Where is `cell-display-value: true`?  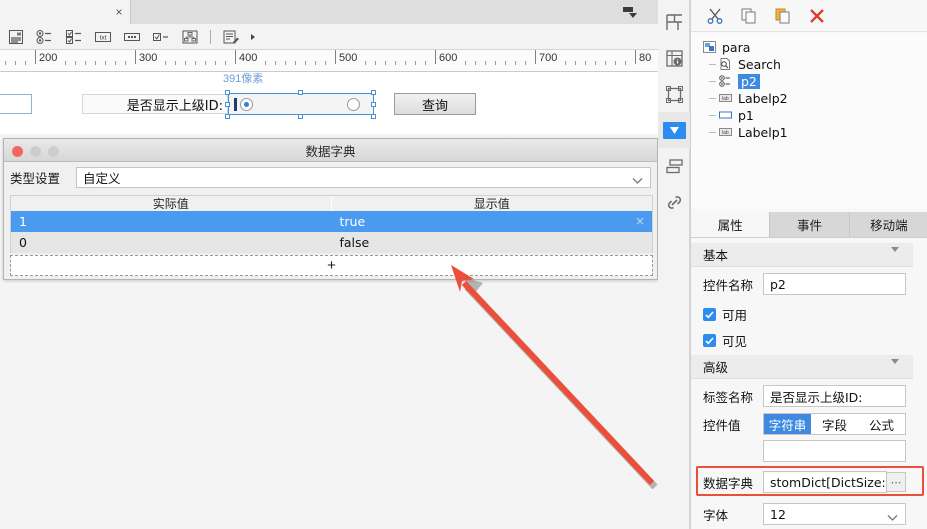
cell-display-value: true is located at coordinates (352, 221).